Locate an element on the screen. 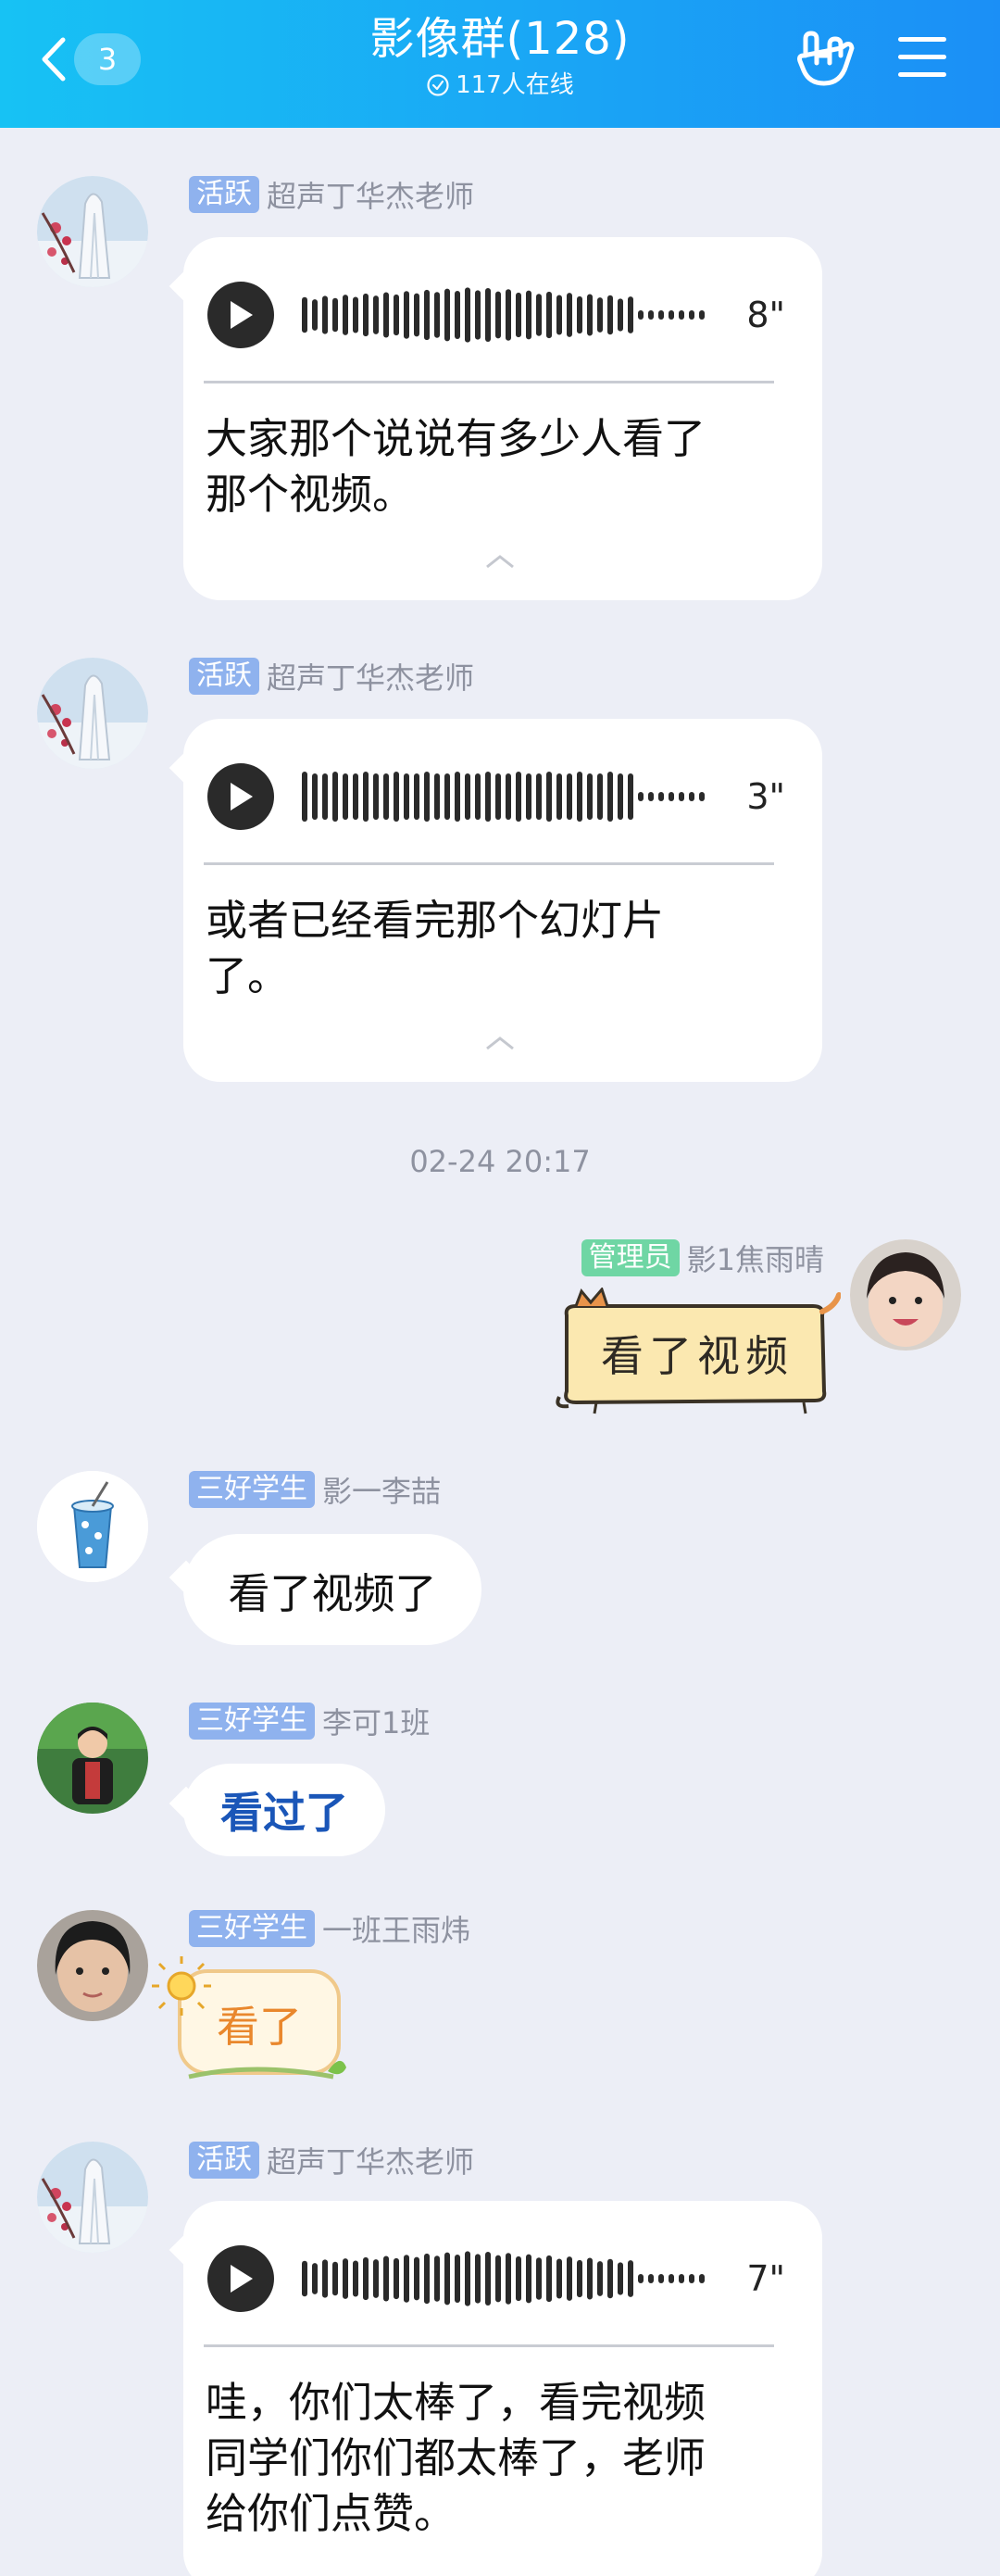 The image size is (1000, 2576). text-message-bubble: 看了视频了 is located at coordinates (325, 1589).